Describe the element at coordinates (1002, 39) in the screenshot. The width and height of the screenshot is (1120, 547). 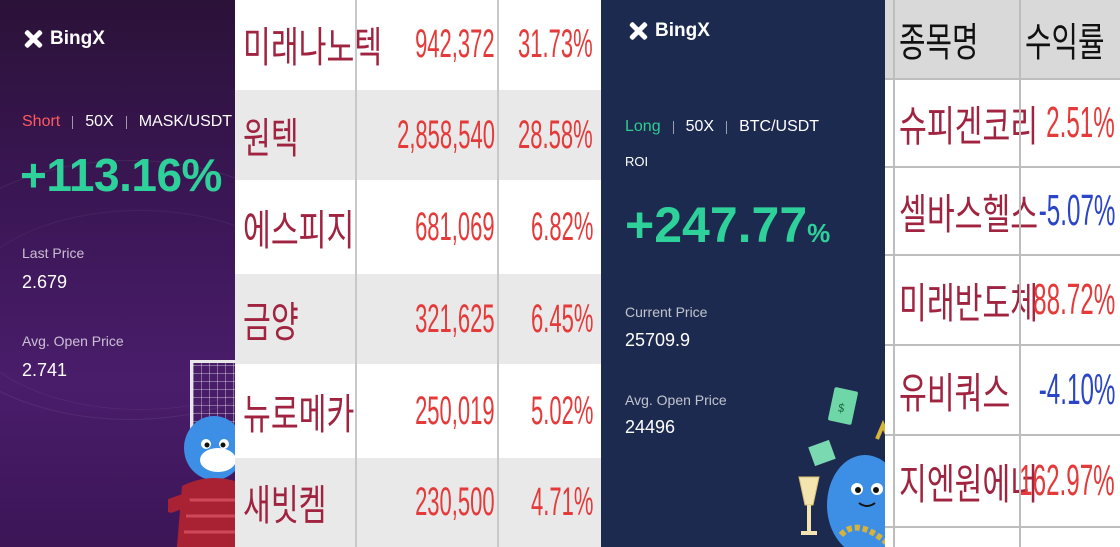
I see `table-header: 종목명 수익률` at that location.